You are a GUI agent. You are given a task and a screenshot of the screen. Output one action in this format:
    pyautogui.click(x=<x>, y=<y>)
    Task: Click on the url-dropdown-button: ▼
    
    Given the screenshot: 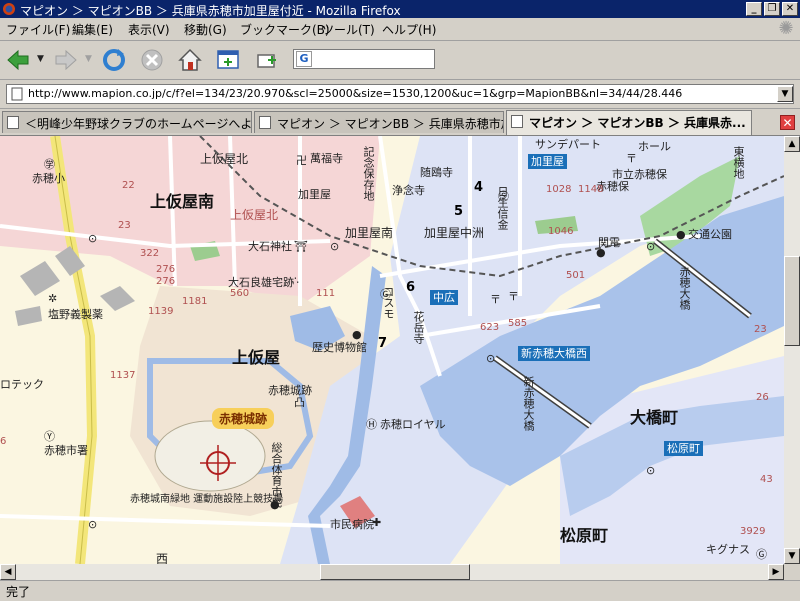 What is the action you would take?
    pyautogui.click(x=785, y=94)
    